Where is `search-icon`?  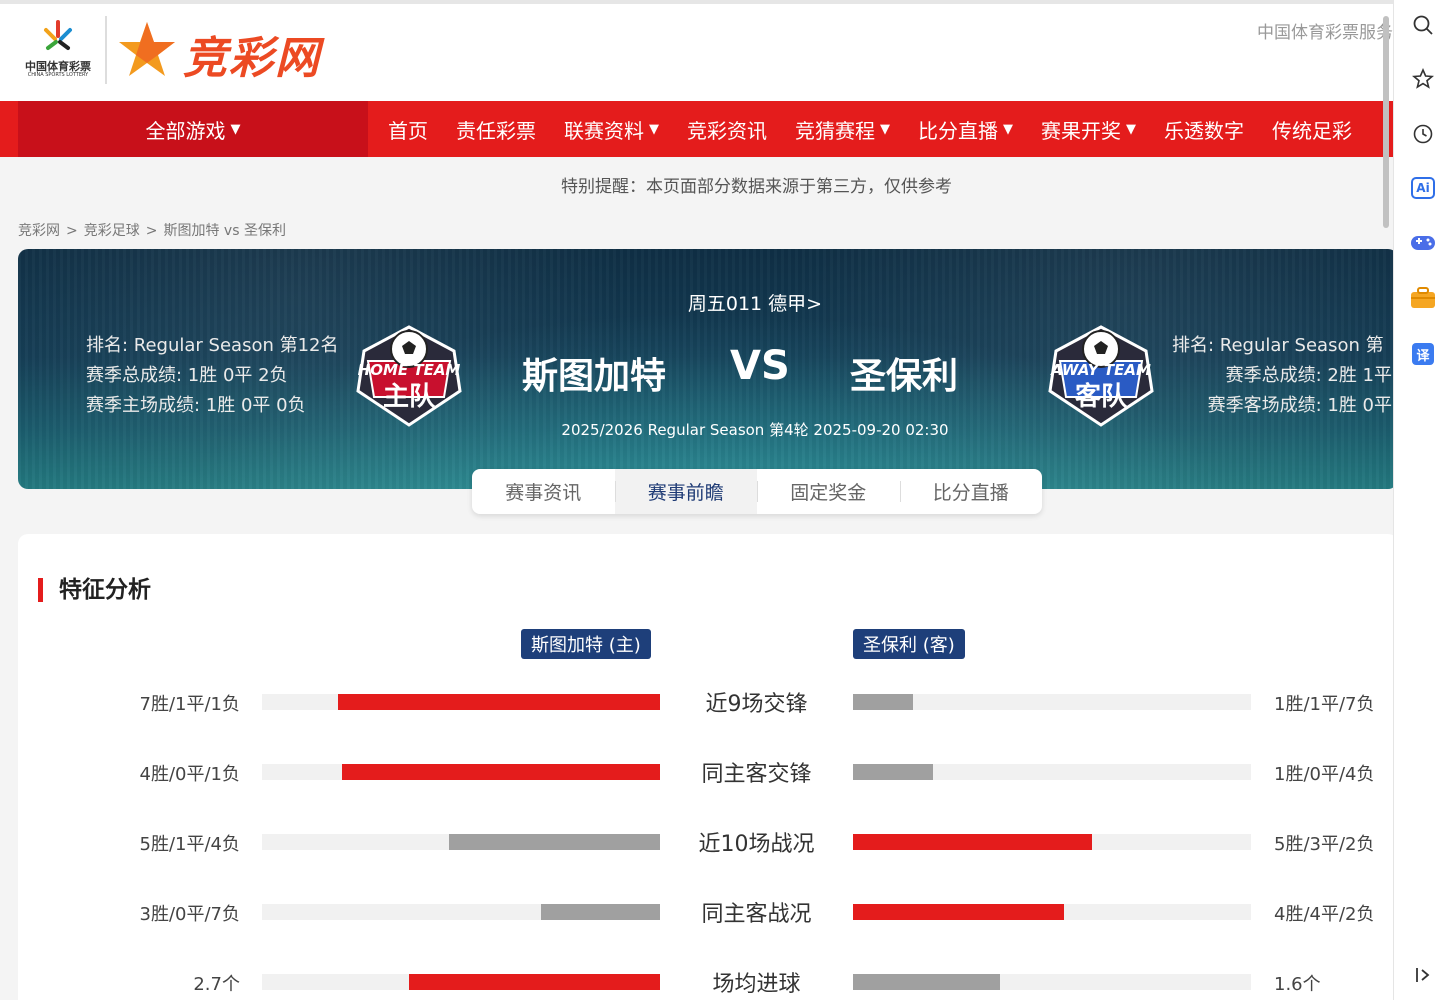 search-icon is located at coordinates (1423, 25).